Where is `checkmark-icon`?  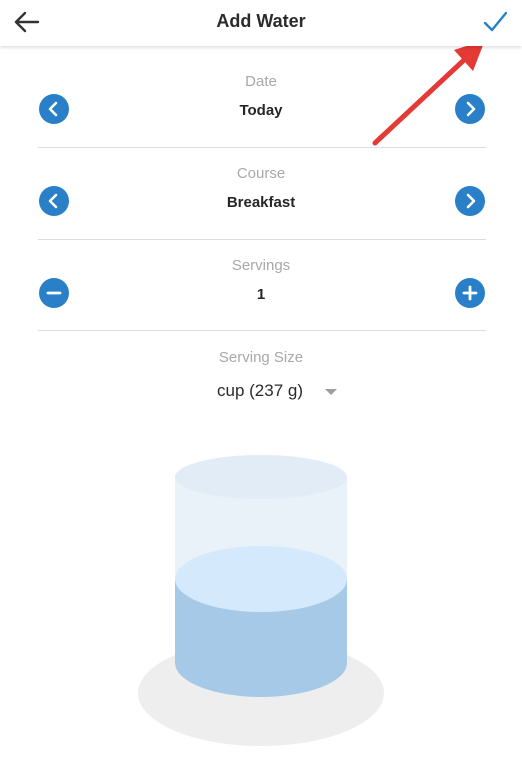 checkmark-icon is located at coordinates (495, 21).